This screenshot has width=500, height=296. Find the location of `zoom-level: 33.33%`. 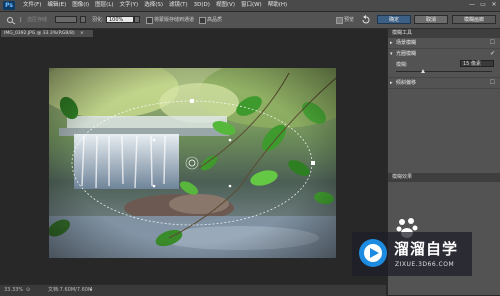

zoom-level: 33.33% is located at coordinates (13, 290).